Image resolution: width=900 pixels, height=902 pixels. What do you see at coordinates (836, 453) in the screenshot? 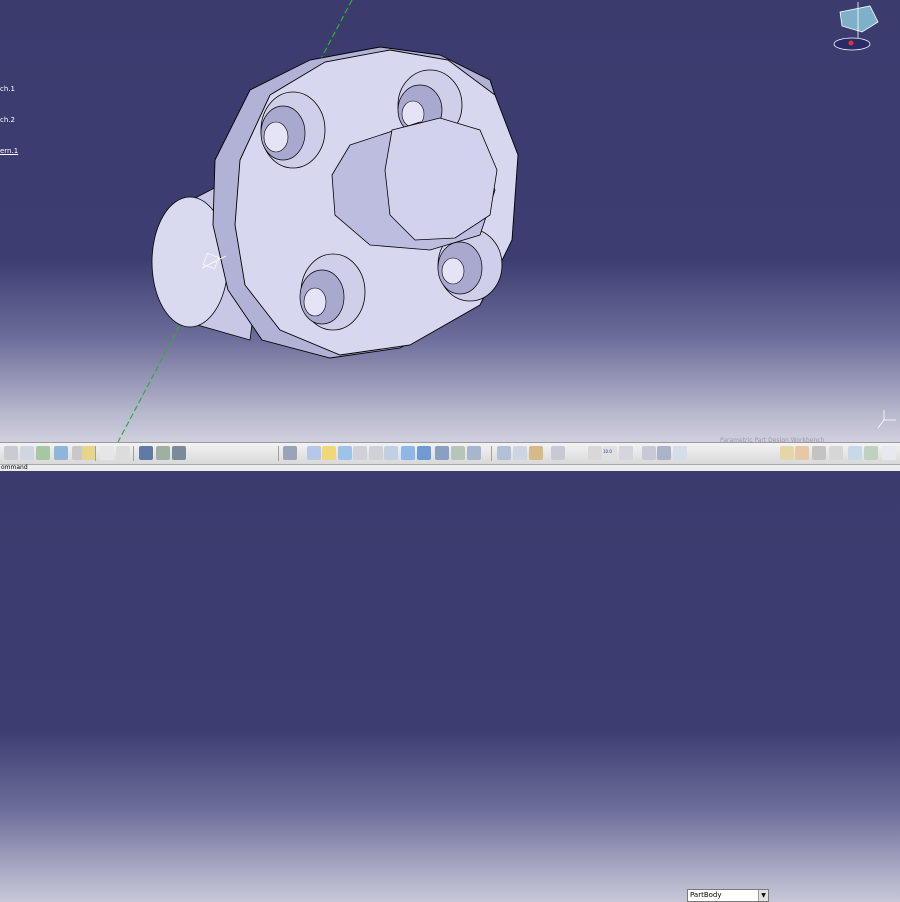
I see `pattern-icon` at bounding box center [836, 453].